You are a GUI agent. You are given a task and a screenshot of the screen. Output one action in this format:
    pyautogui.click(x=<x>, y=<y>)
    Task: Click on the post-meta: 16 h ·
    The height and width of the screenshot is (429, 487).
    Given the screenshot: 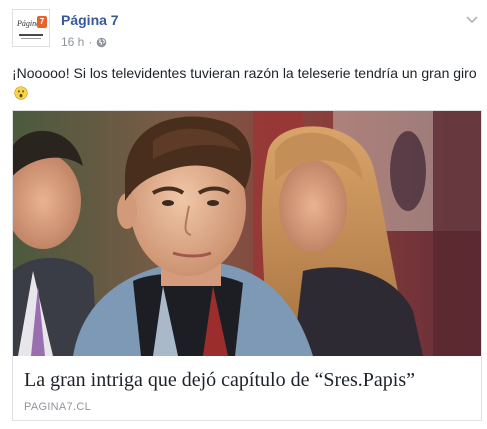 What is the action you would take?
    pyautogui.click(x=84, y=42)
    